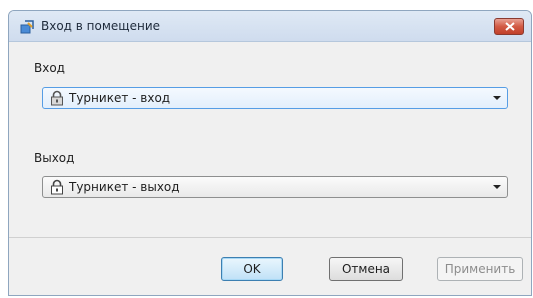 The height and width of the screenshot is (298, 533). What do you see at coordinates (275, 187) in the screenshot?
I see `exit-select: Турникет - выход` at bounding box center [275, 187].